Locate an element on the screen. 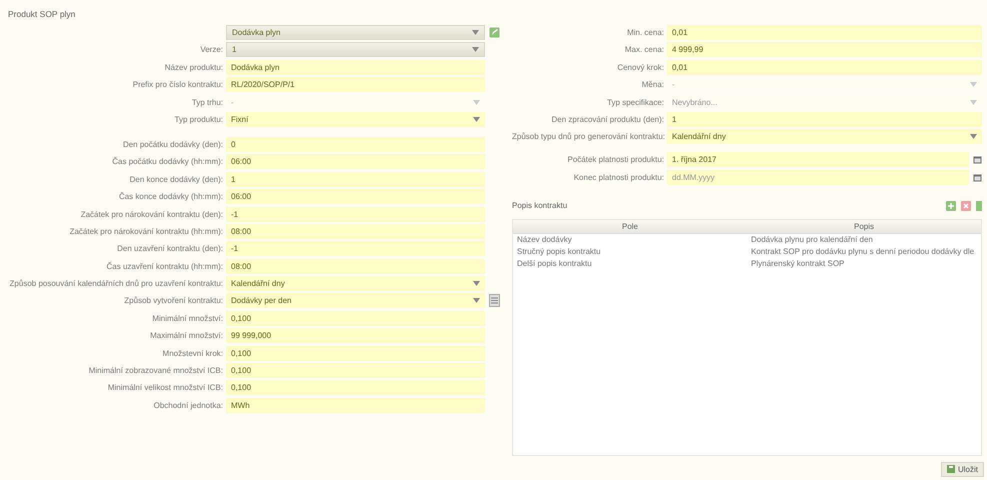 This screenshot has width=987, height=480. field-label: Čas počátku dodávky (hh:mm): is located at coordinates (167, 161).